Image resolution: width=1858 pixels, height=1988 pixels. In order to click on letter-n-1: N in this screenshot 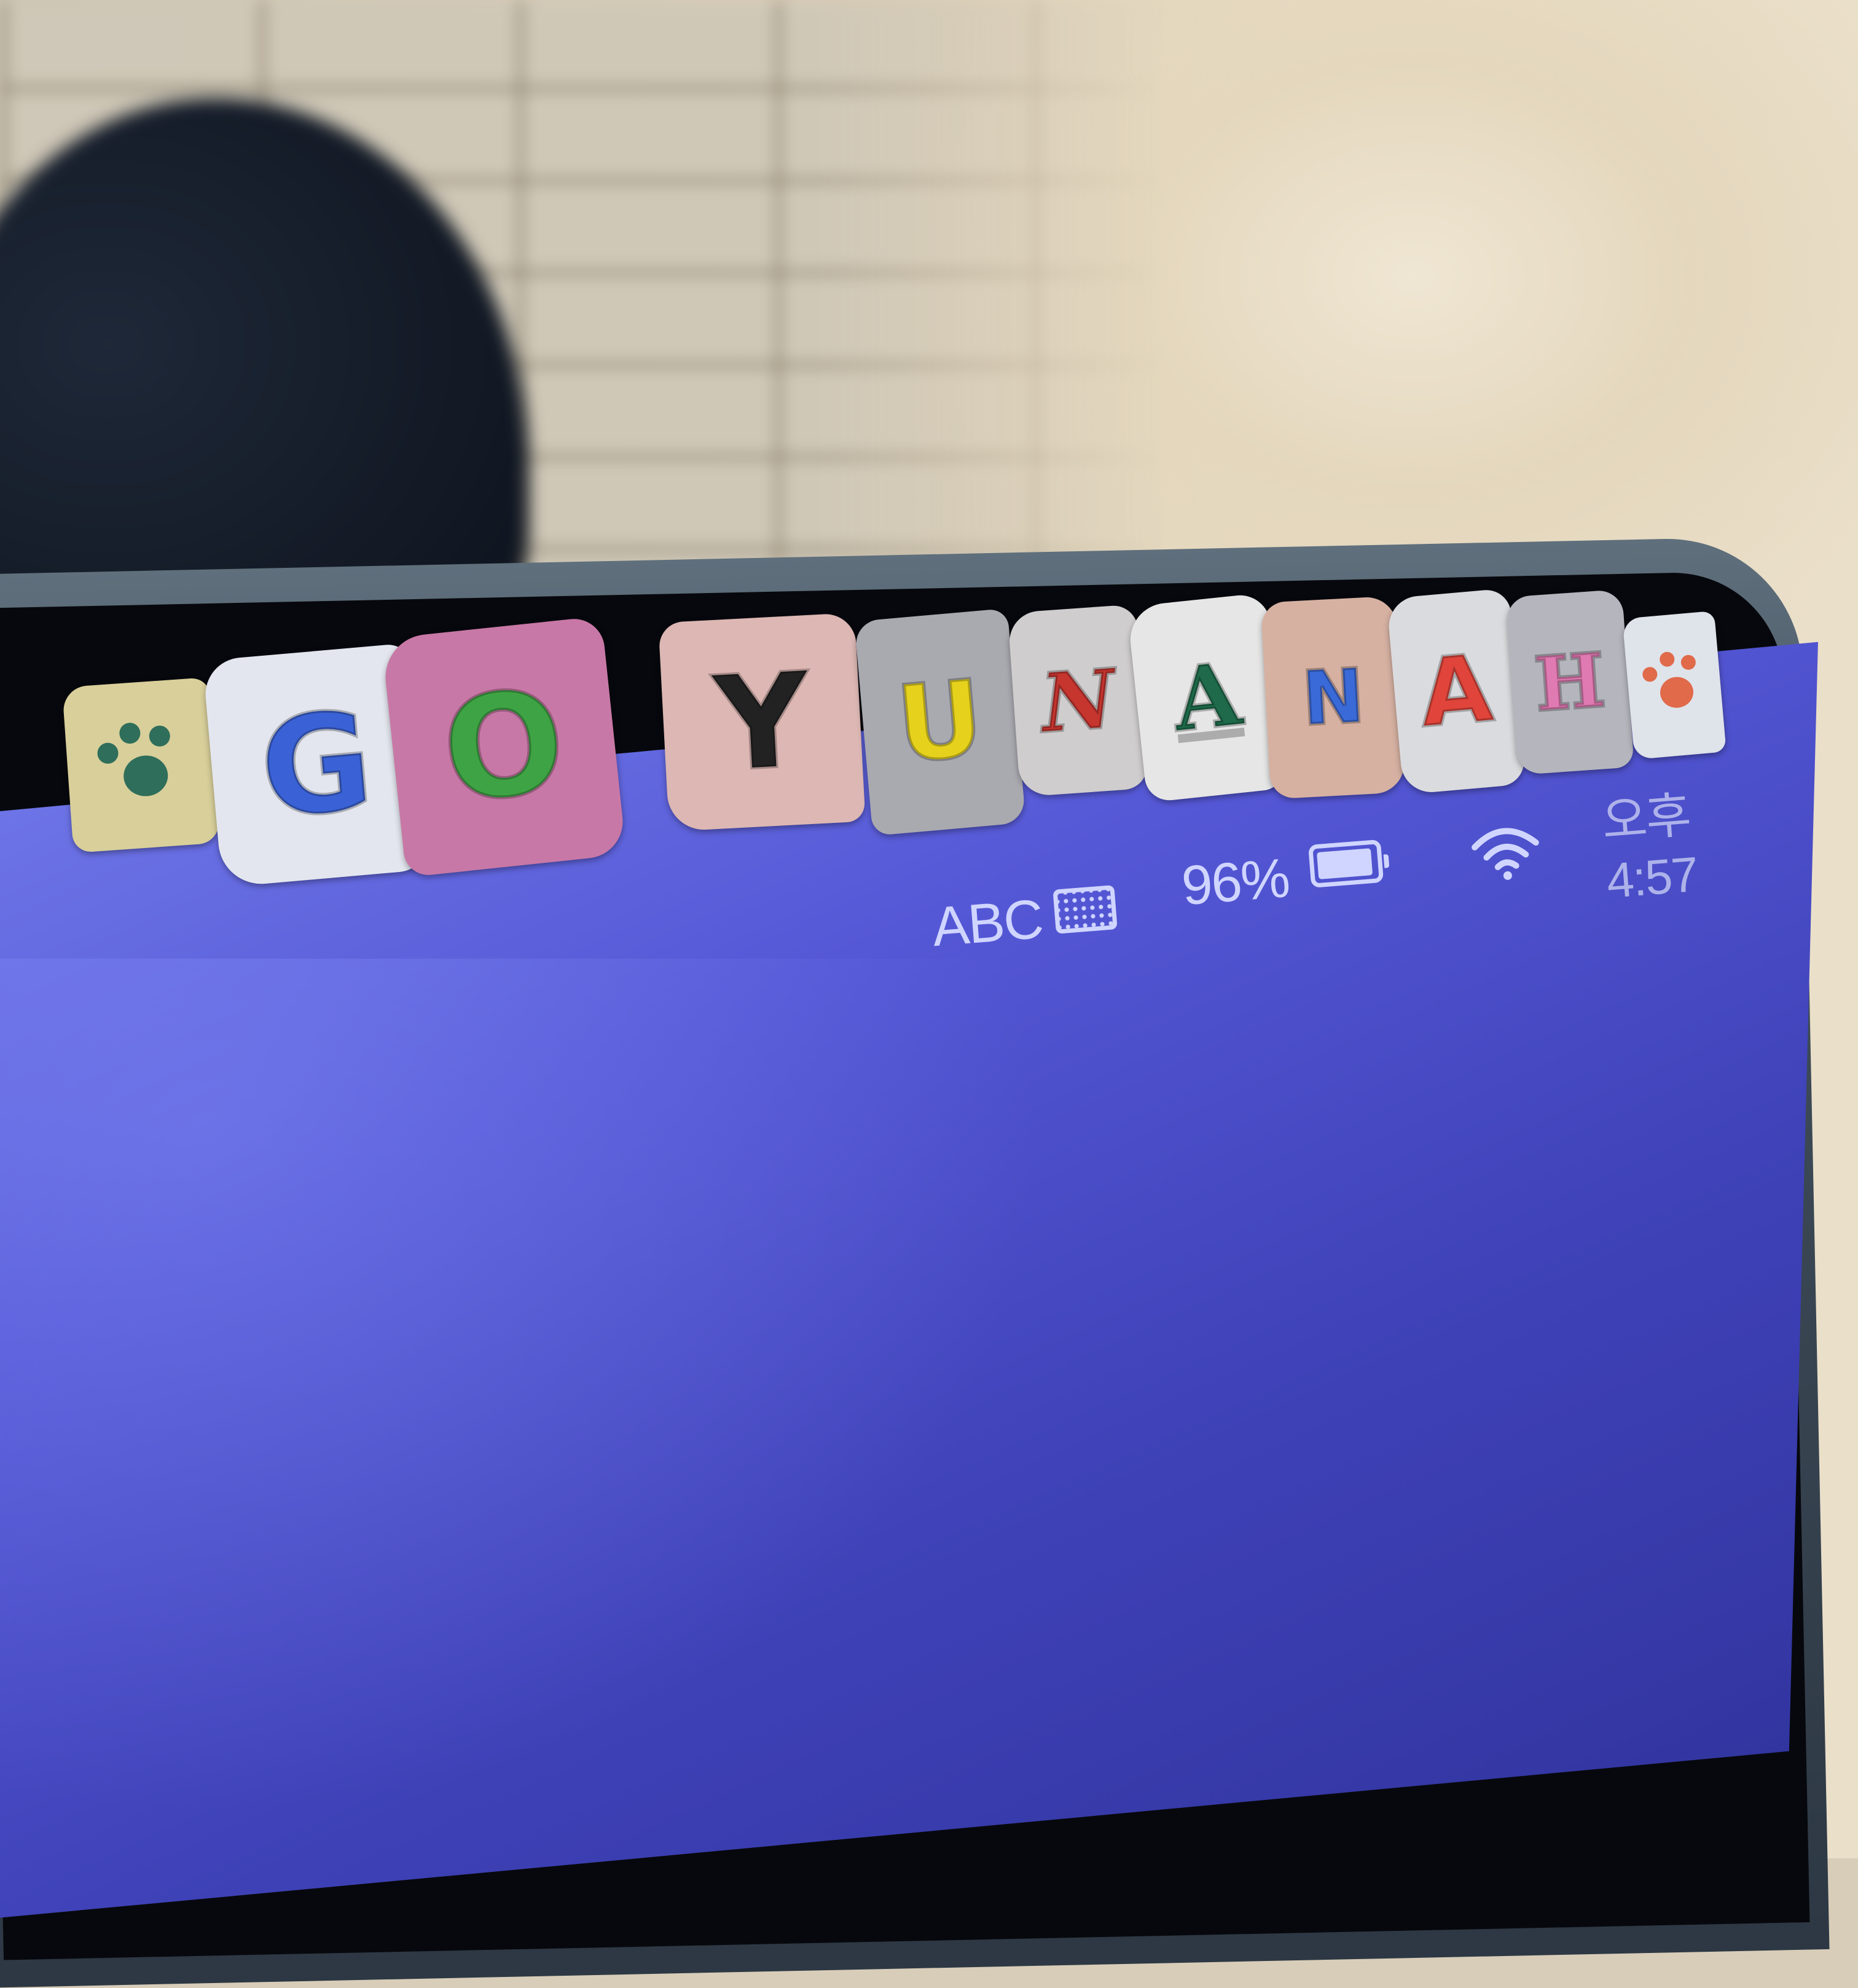, I will do `click(1078, 701)`.